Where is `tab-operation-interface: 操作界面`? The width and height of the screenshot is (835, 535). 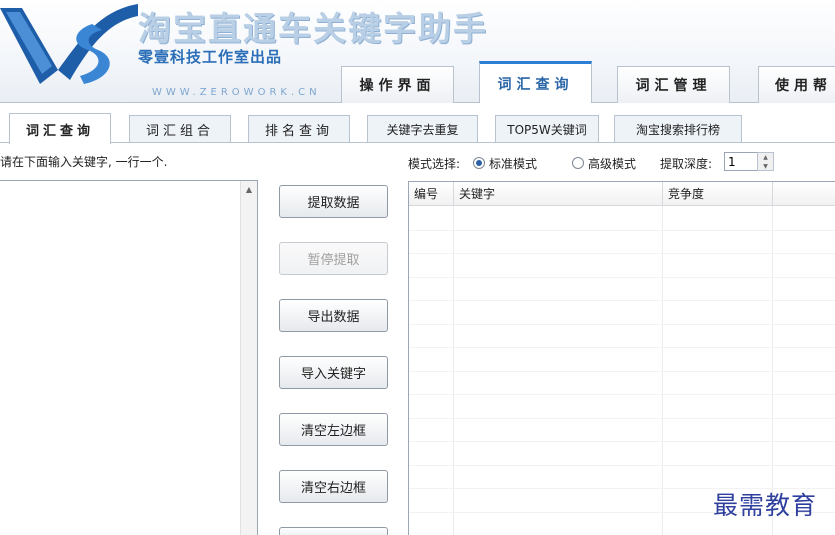
tab-operation-interface: 操作界面 is located at coordinates (397, 84).